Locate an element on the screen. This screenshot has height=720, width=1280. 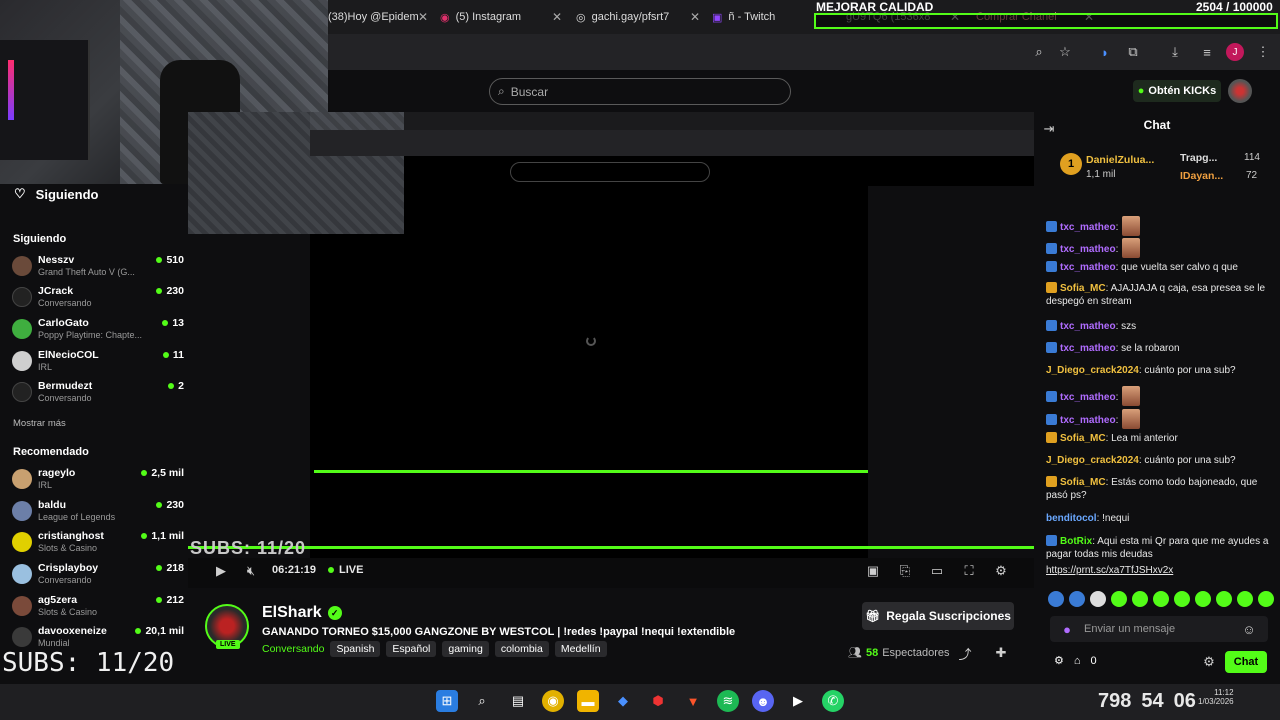
chat-link: https://prnt.sc/xa7TfJSHxv2x is located at coordinates (1160, 570).